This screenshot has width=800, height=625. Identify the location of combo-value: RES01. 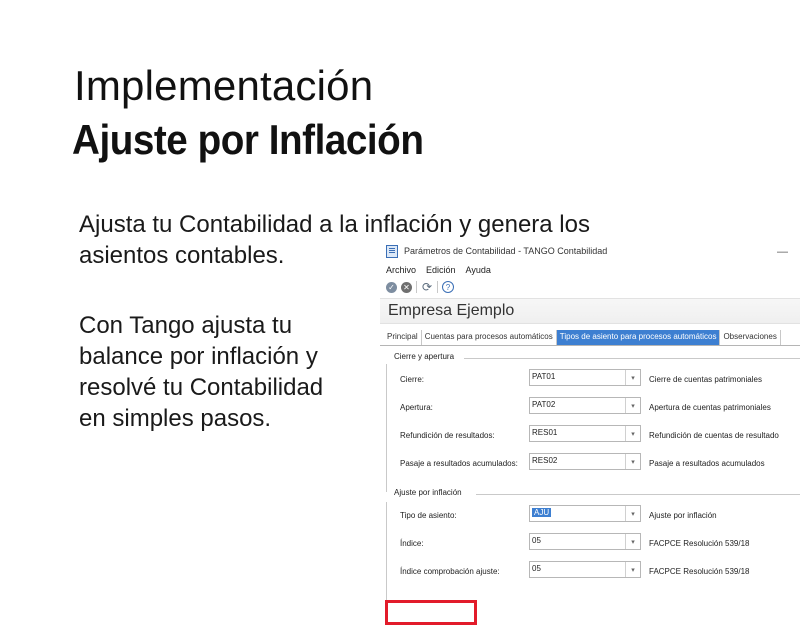
(545, 432).